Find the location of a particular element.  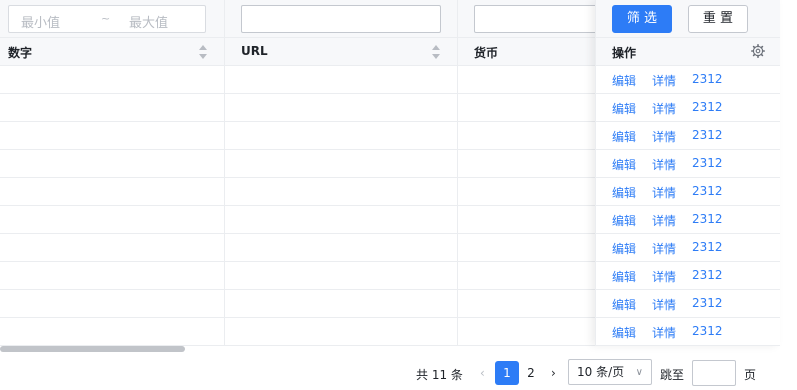

actions-header: 操作 is located at coordinates (688, 52).